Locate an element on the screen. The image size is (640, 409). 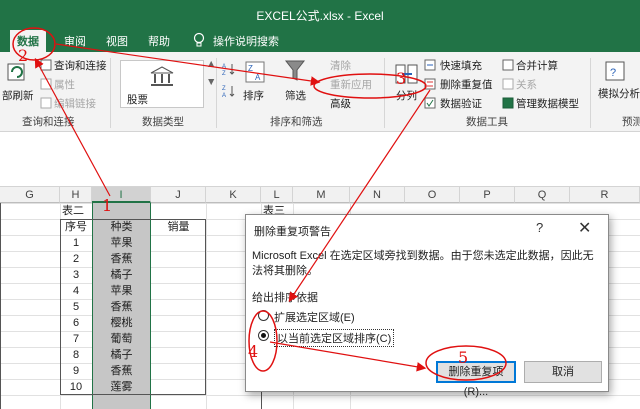
group-label-sortfilter: 排序和筛选 is located at coordinates (296, 122).